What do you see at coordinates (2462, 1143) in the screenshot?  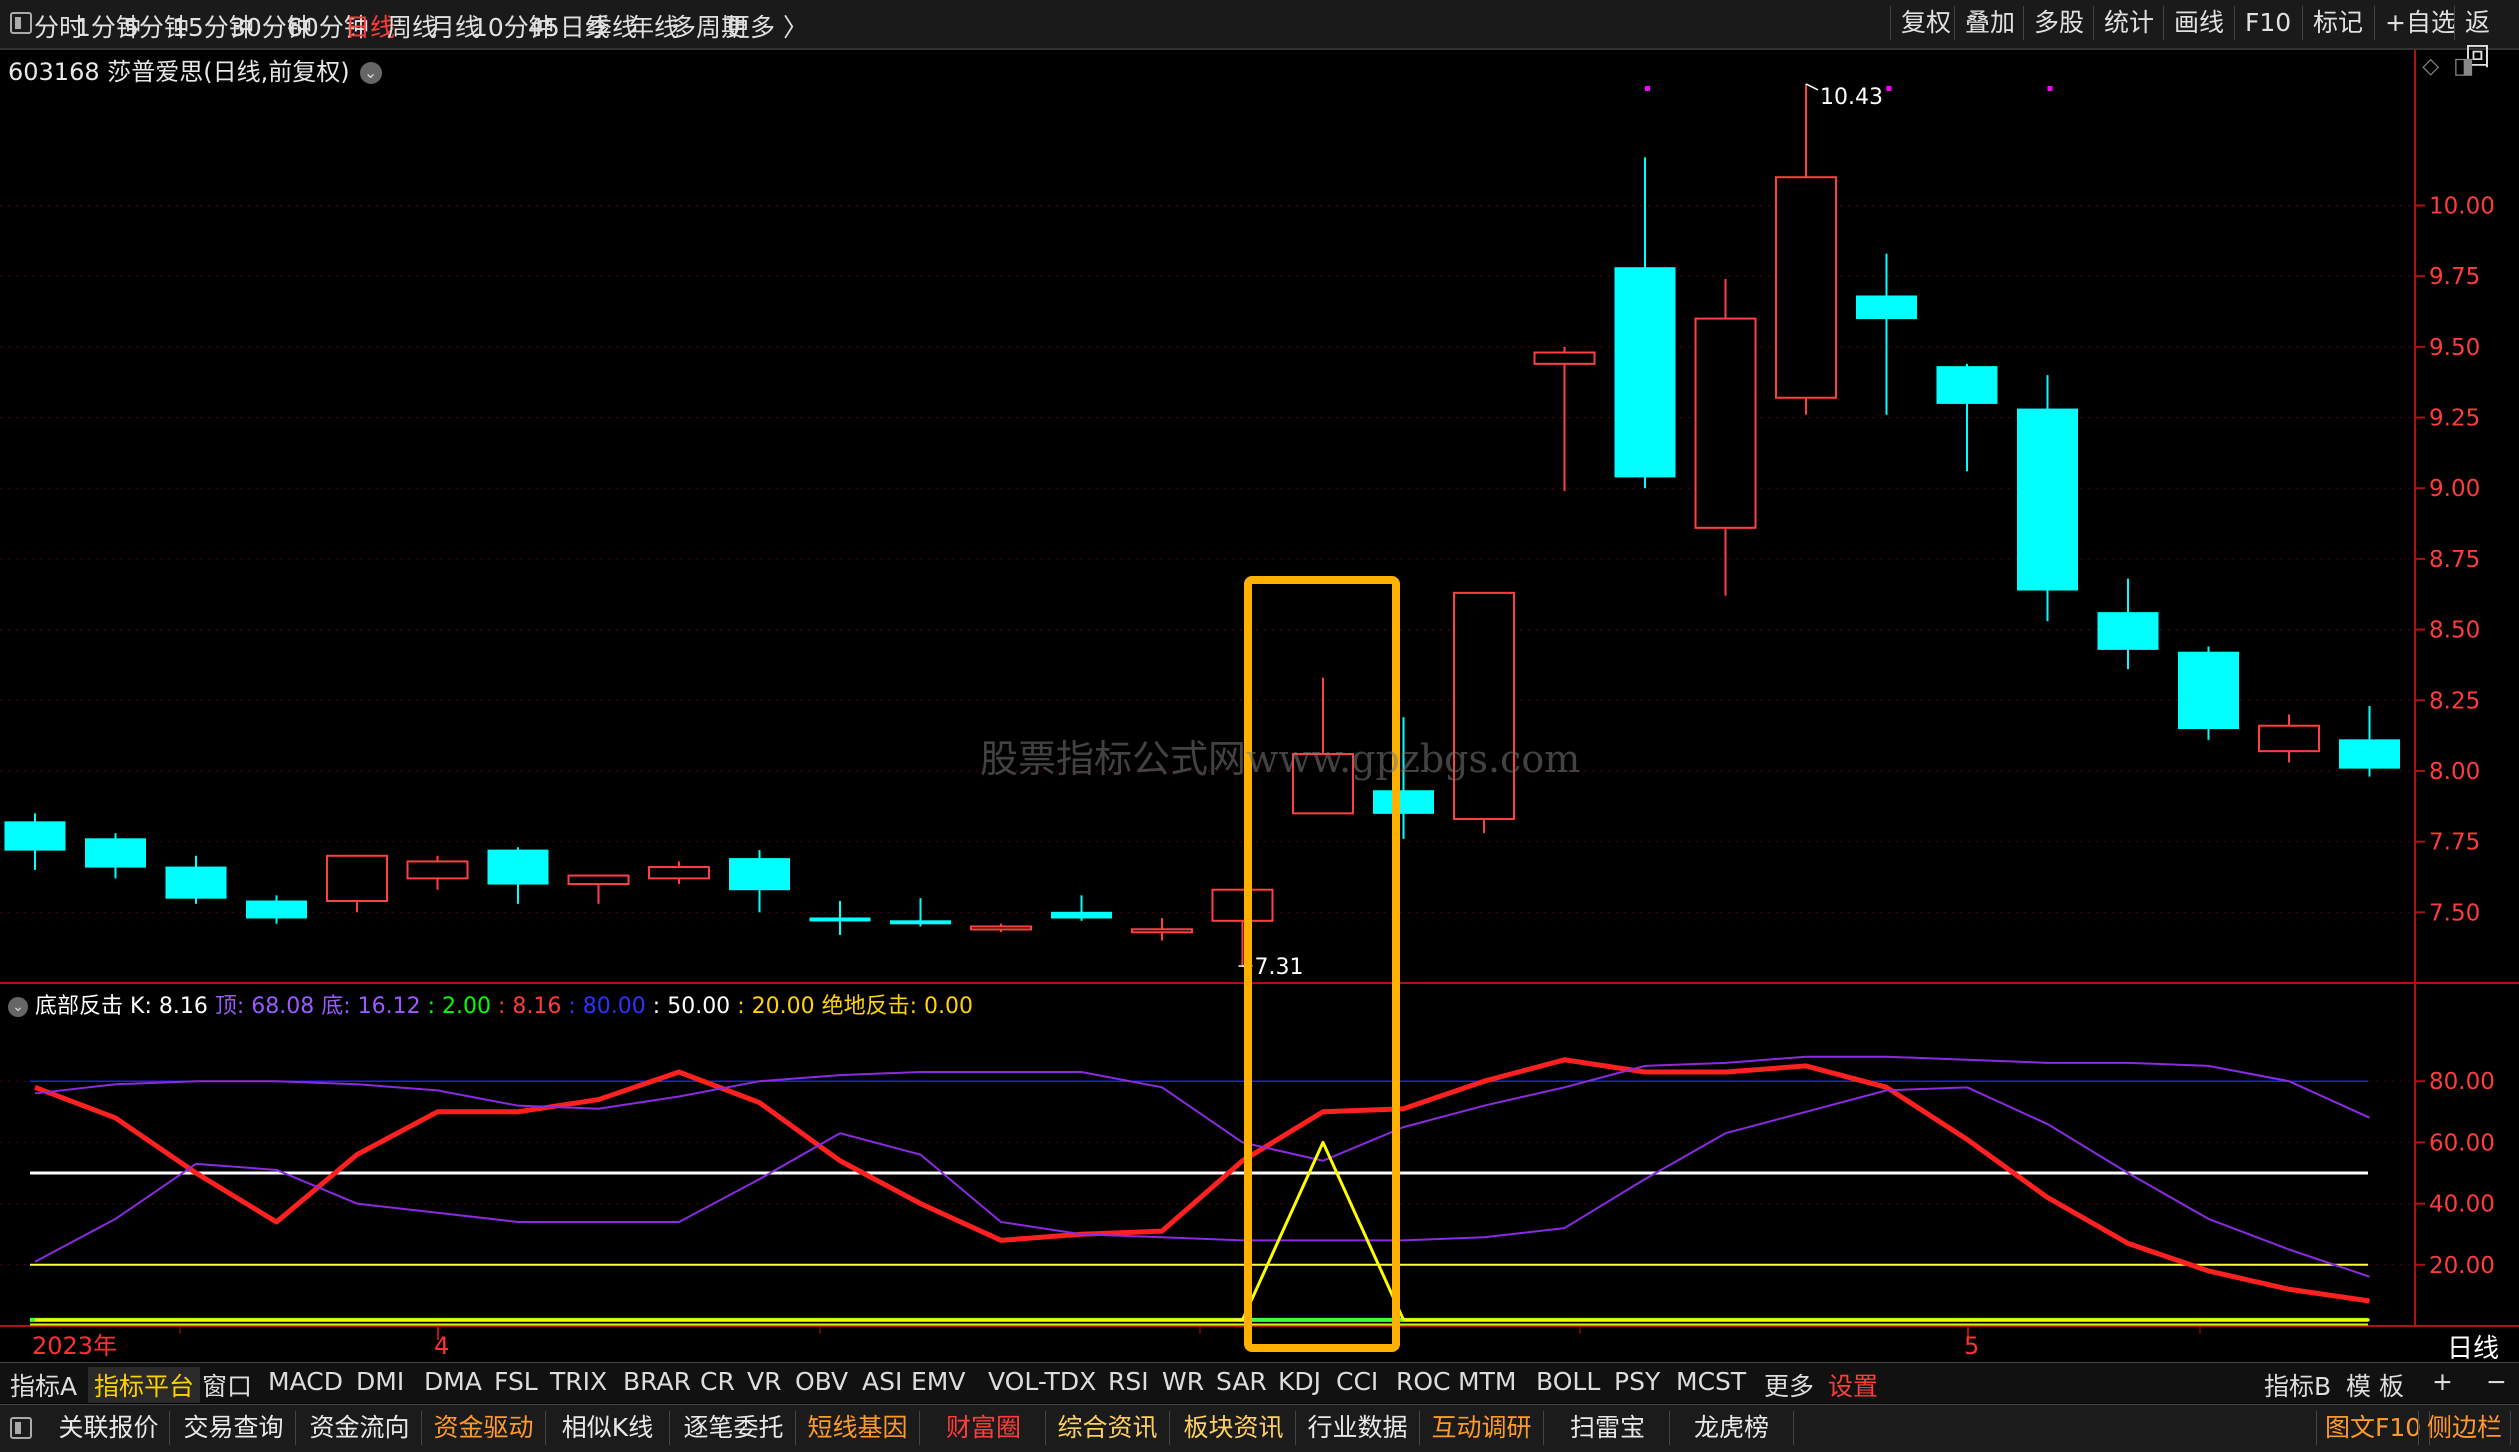 I see `indicator-tick-label: 60.00` at bounding box center [2462, 1143].